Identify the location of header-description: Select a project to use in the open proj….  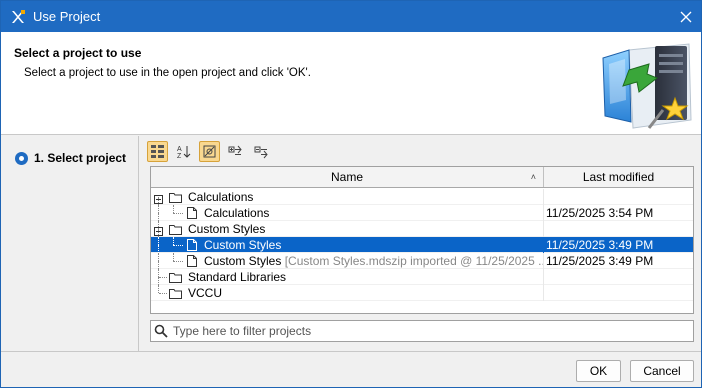
(167, 73).